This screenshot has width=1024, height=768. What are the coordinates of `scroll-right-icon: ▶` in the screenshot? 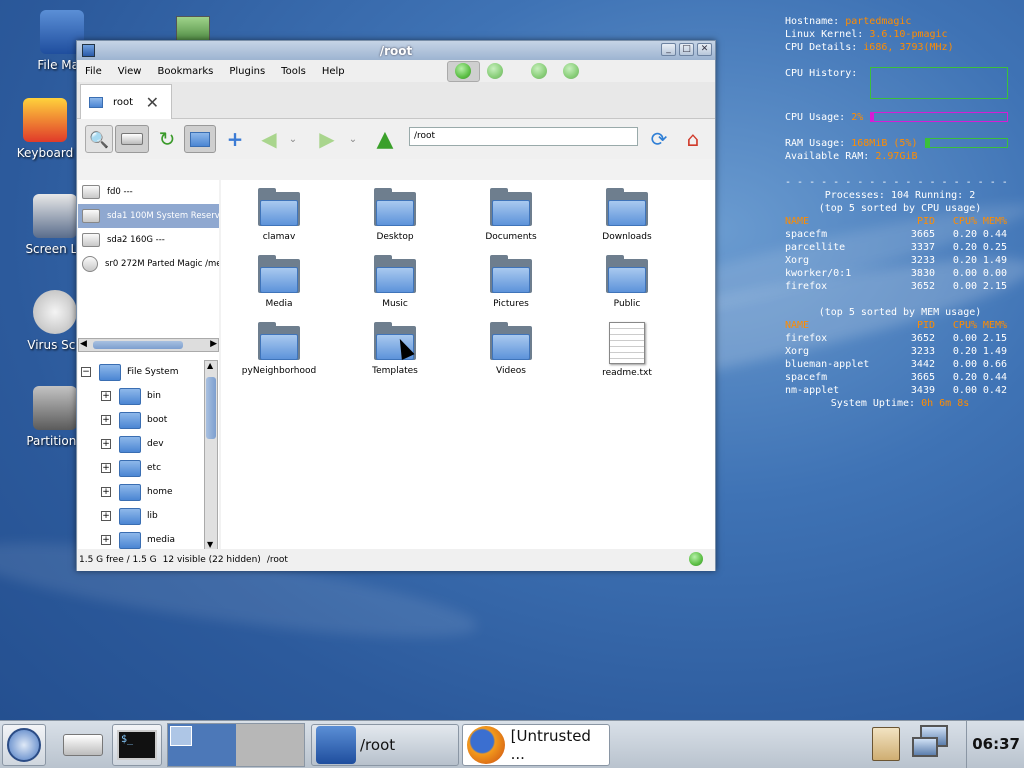 It's located at (213, 344).